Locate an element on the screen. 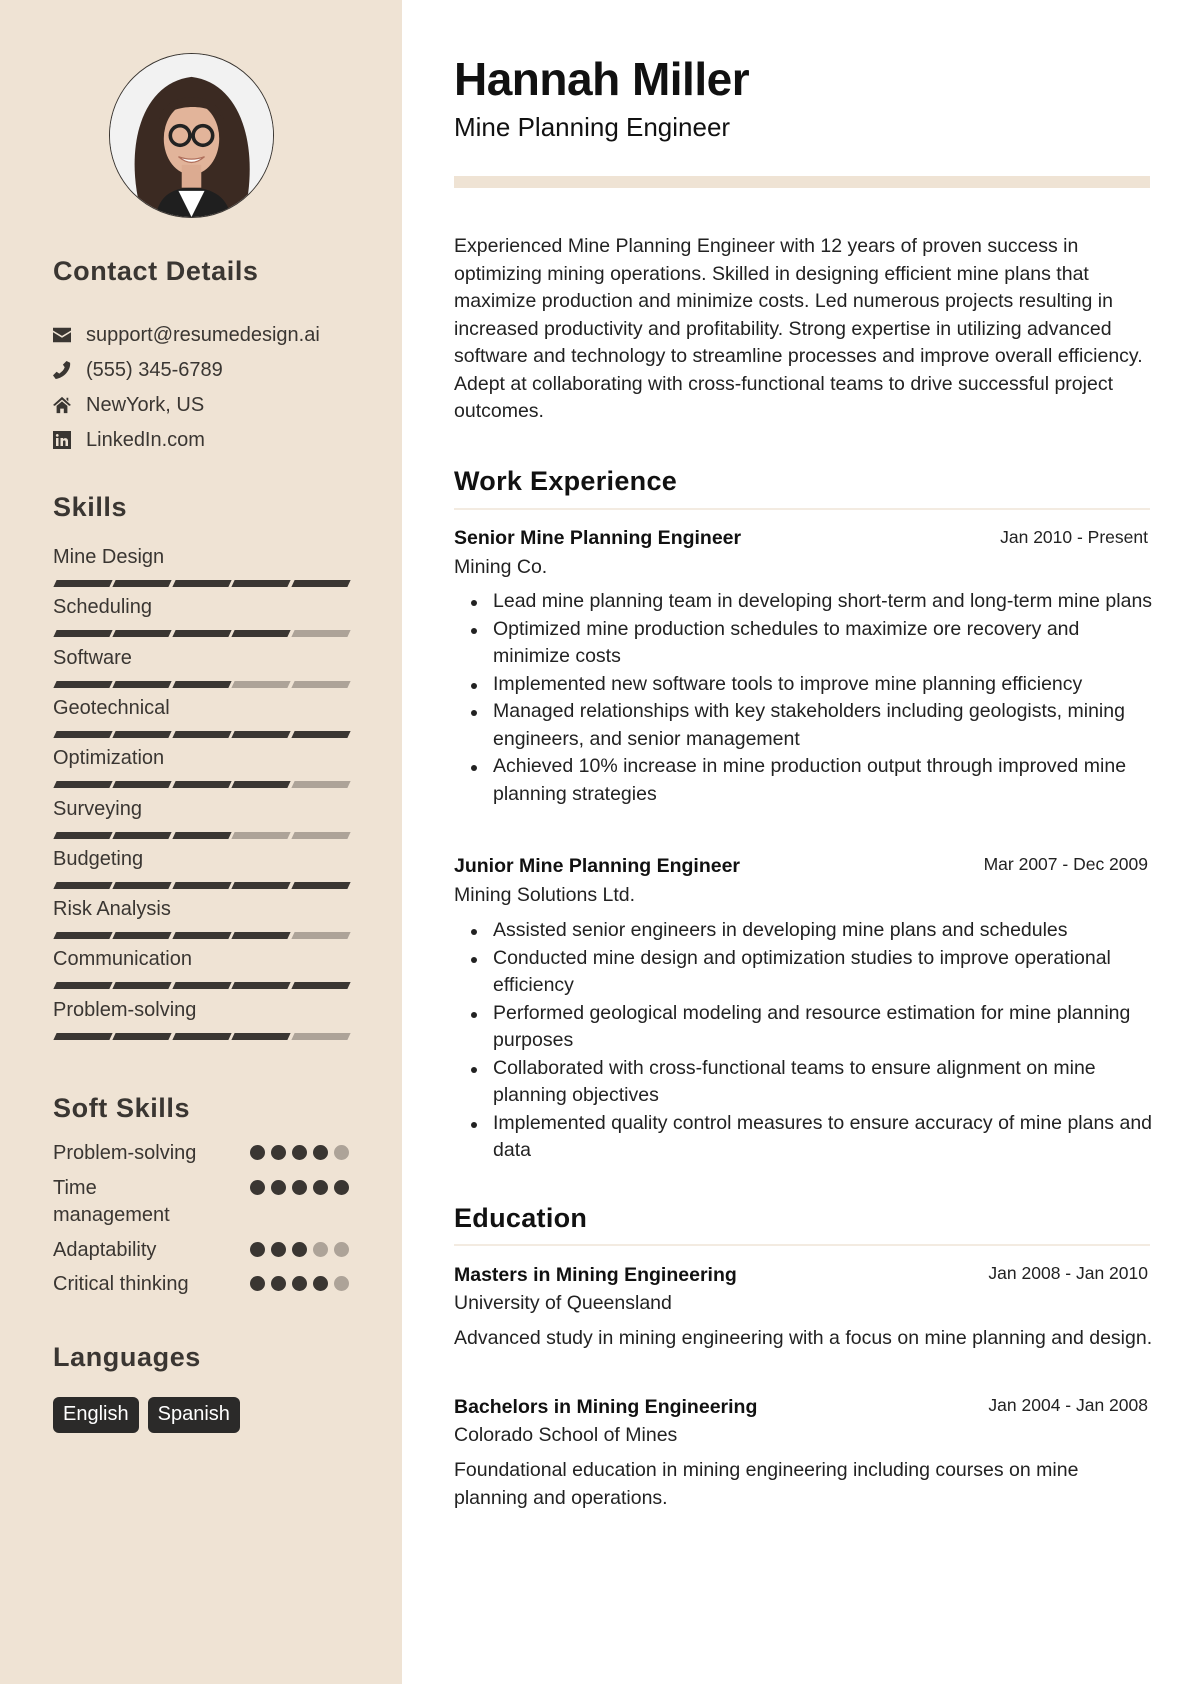 Image resolution: width=1200 pixels, height=1684 pixels. skill-item: Geotechnical is located at coordinates (202, 721).